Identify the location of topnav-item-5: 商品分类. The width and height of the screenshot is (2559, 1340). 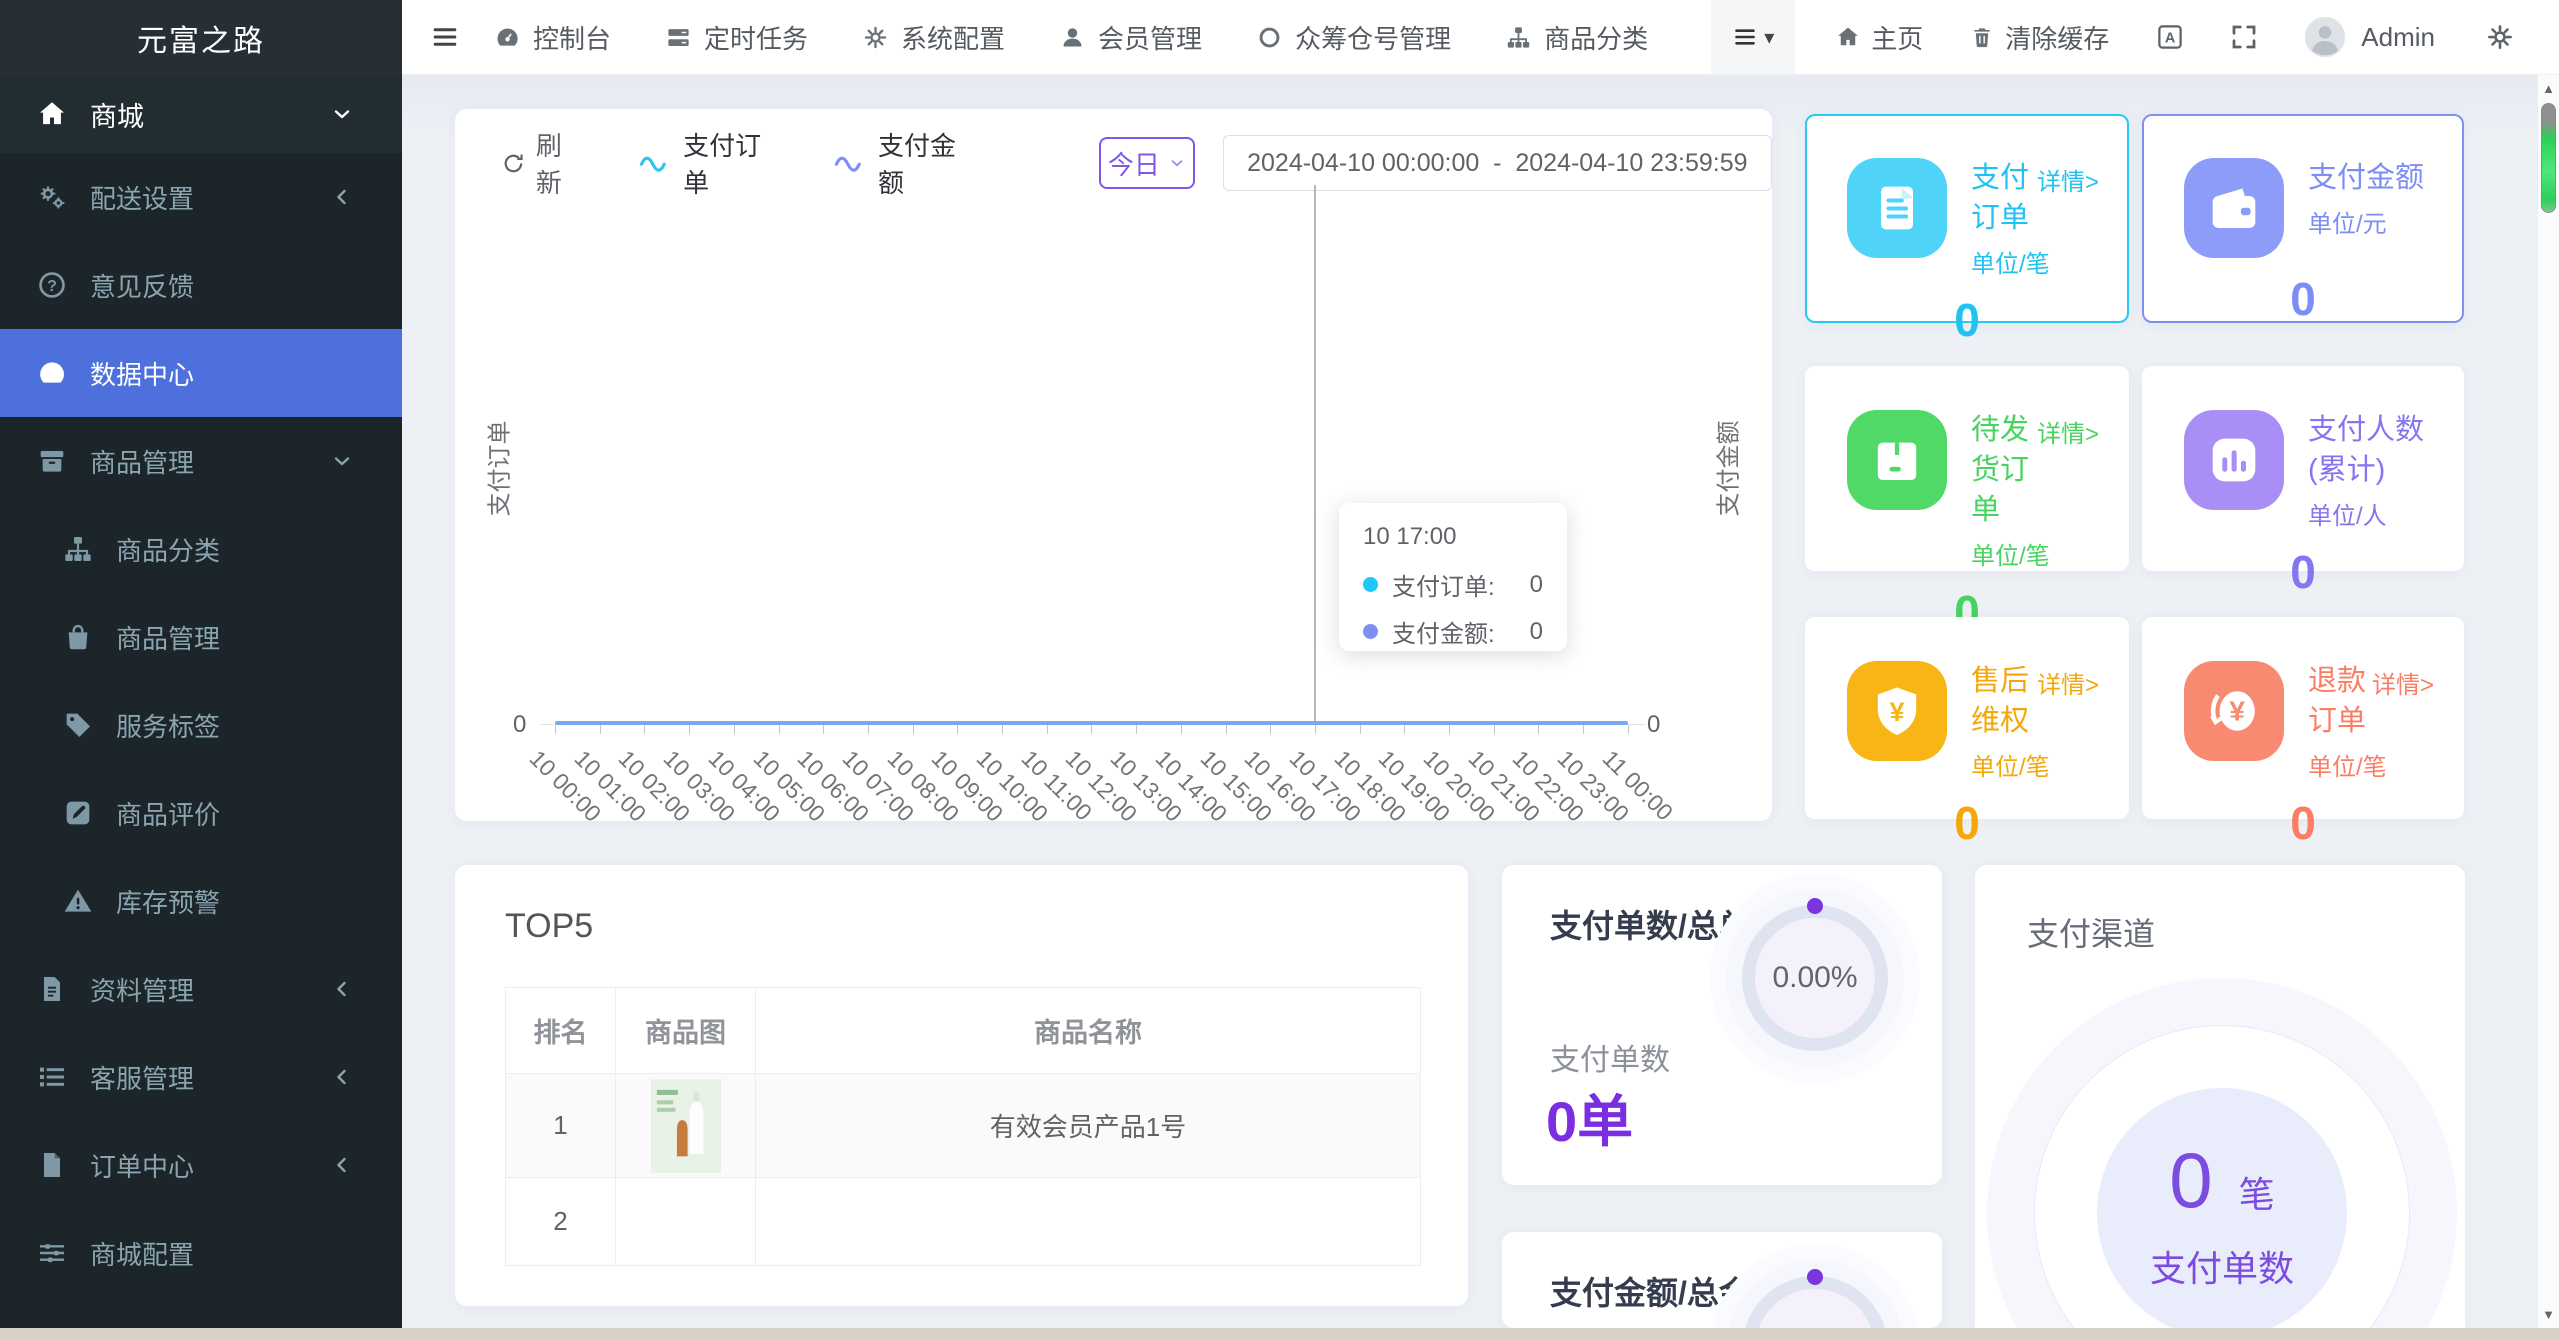
(1576, 37).